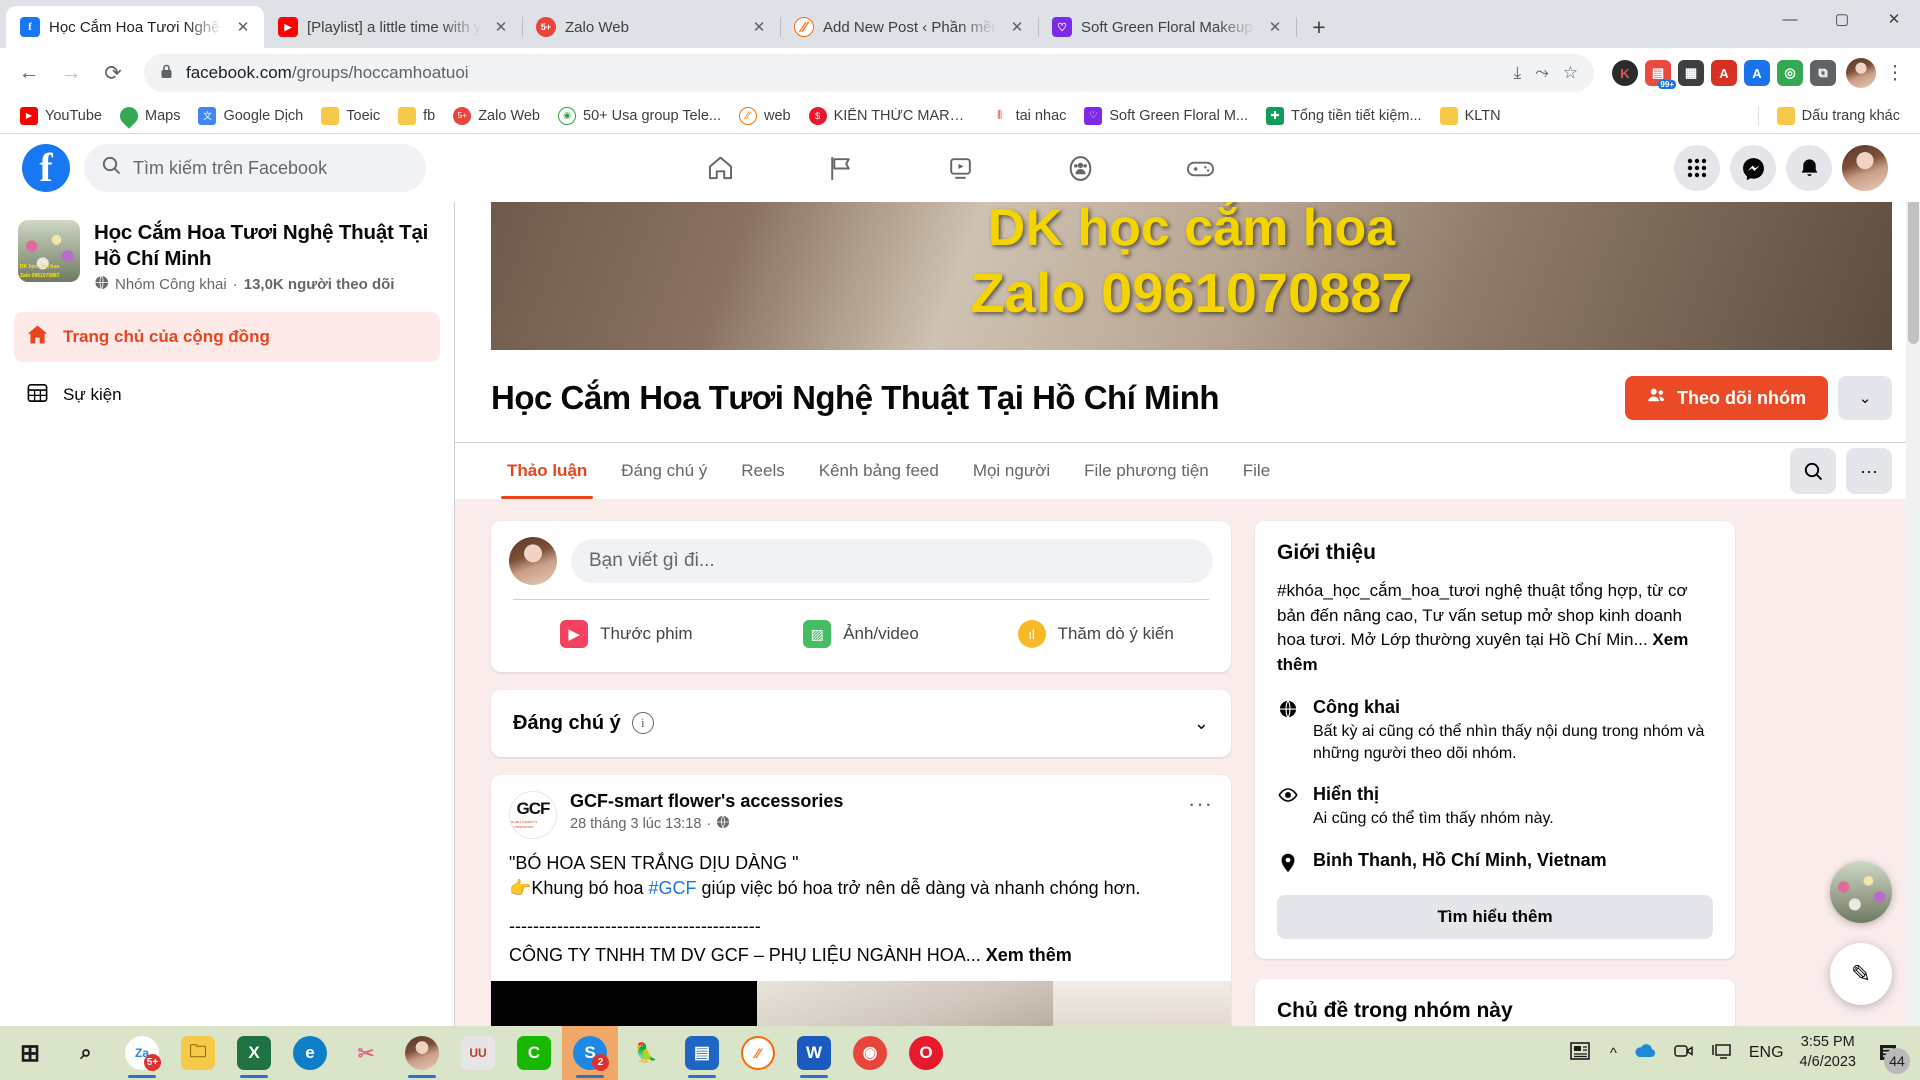  Describe the element at coordinates (1895, 73) in the screenshot. I see `chrome-menu-icon: ⋮` at that location.